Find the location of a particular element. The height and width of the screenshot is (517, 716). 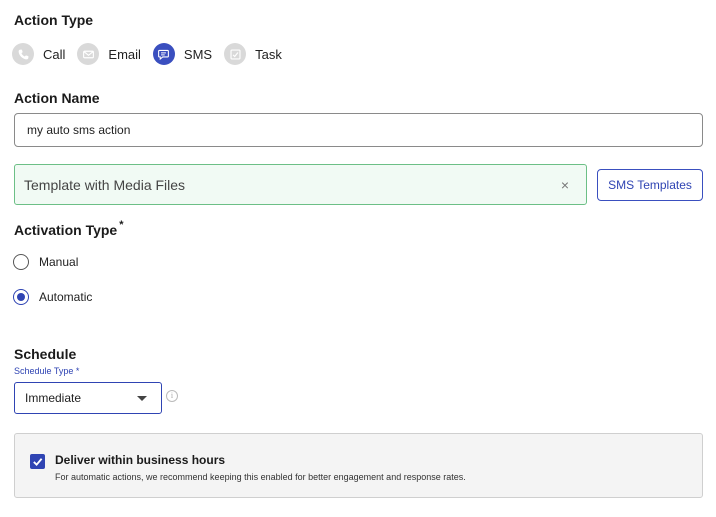

action-type-call-label: Call is located at coordinates (54, 54).